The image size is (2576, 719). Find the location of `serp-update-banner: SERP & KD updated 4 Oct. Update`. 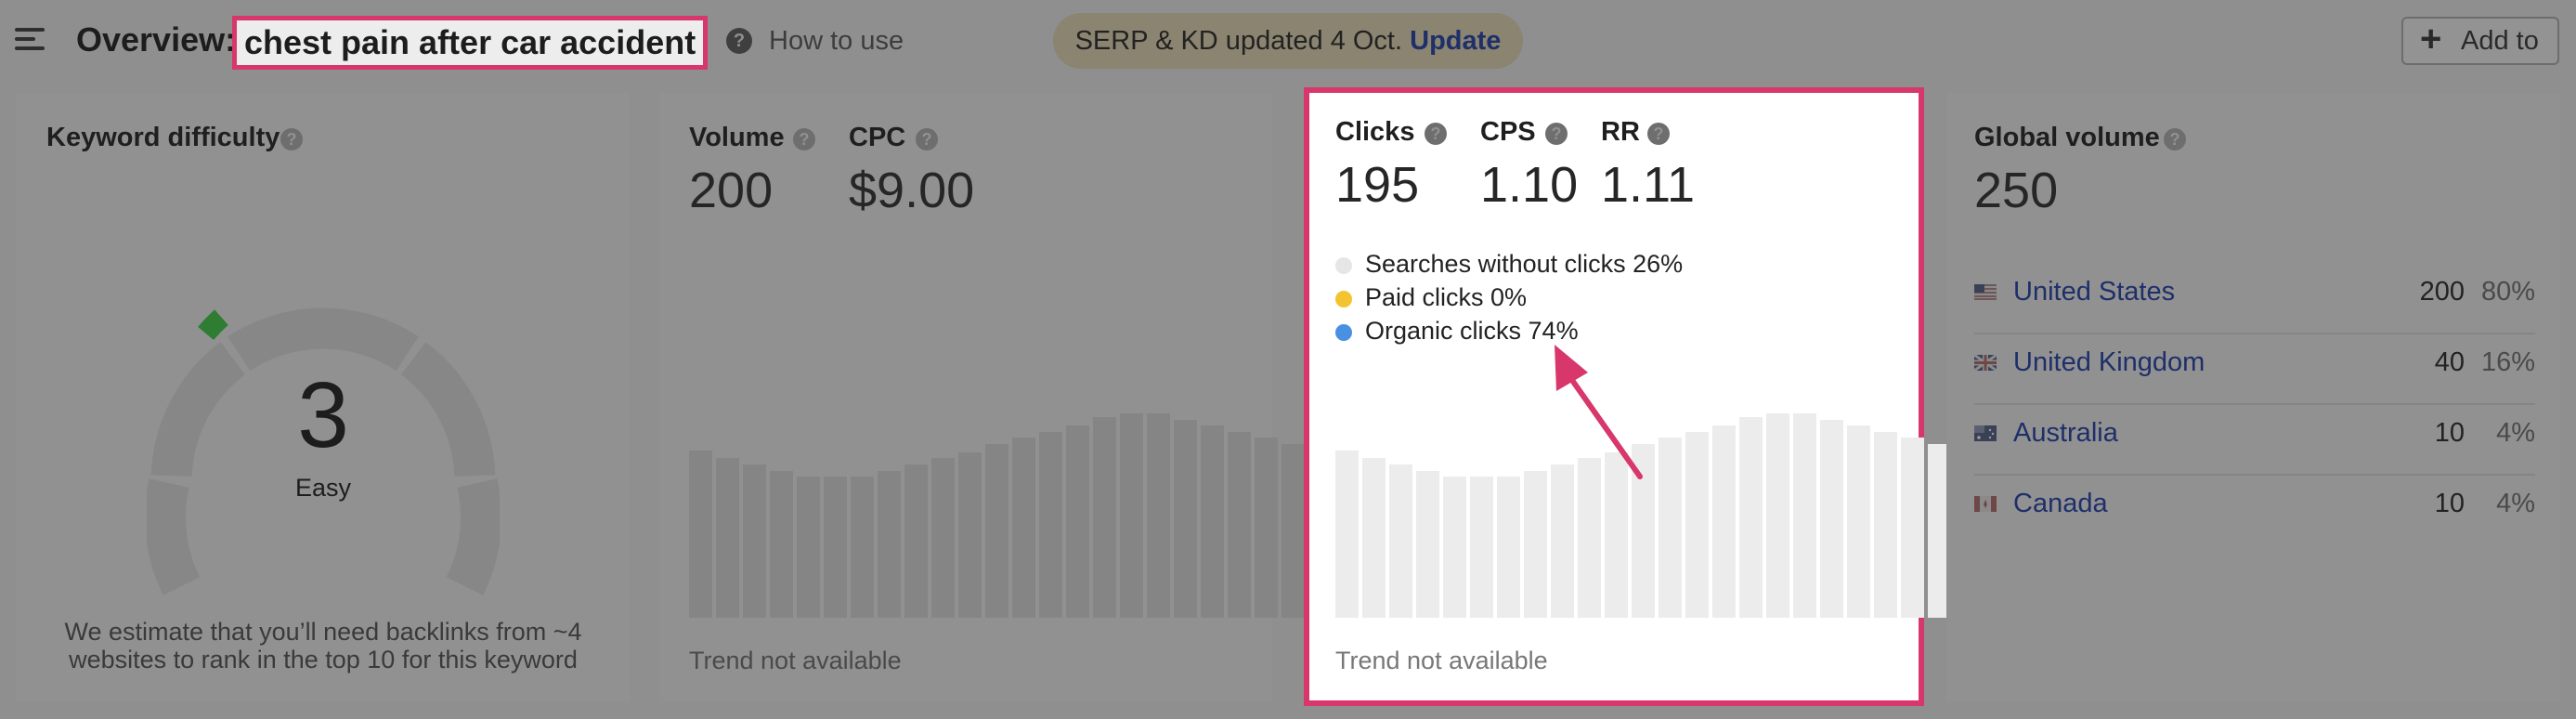

serp-update-banner: SERP & KD updated 4 Oct. Update is located at coordinates (1288, 41).